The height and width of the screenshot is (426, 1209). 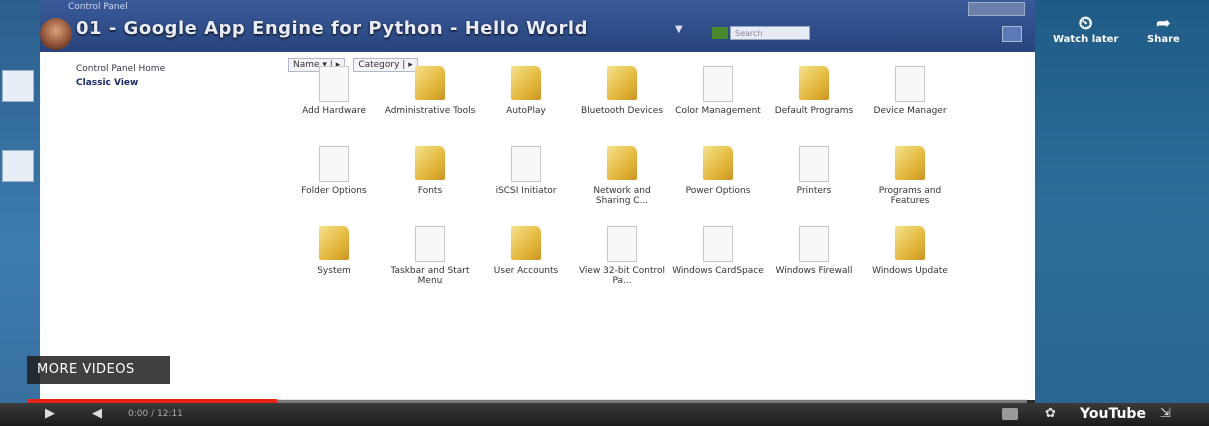 I want to click on volume-icon: ◀, so click(x=97, y=413).